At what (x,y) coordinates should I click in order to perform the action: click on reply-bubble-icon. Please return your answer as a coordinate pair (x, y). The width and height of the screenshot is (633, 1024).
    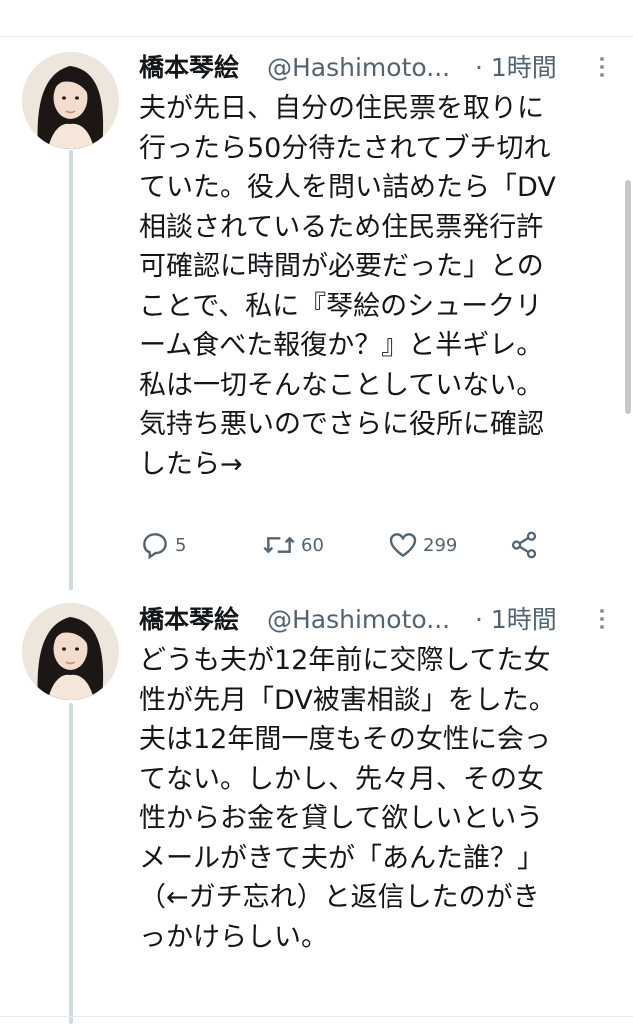
    Looking at the image, I should click on (155, 546).